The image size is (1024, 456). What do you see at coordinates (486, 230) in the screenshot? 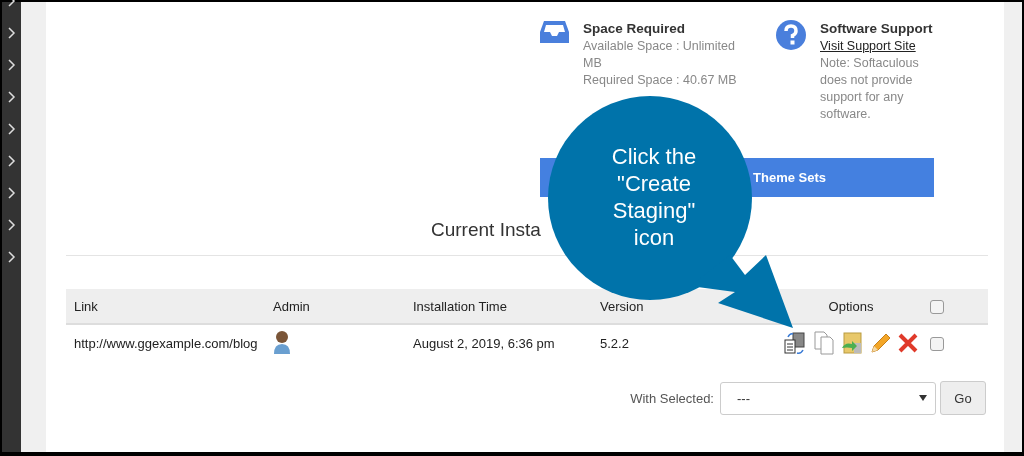
I see `section-heading: Current Insta` at bounding box center [486, 230].